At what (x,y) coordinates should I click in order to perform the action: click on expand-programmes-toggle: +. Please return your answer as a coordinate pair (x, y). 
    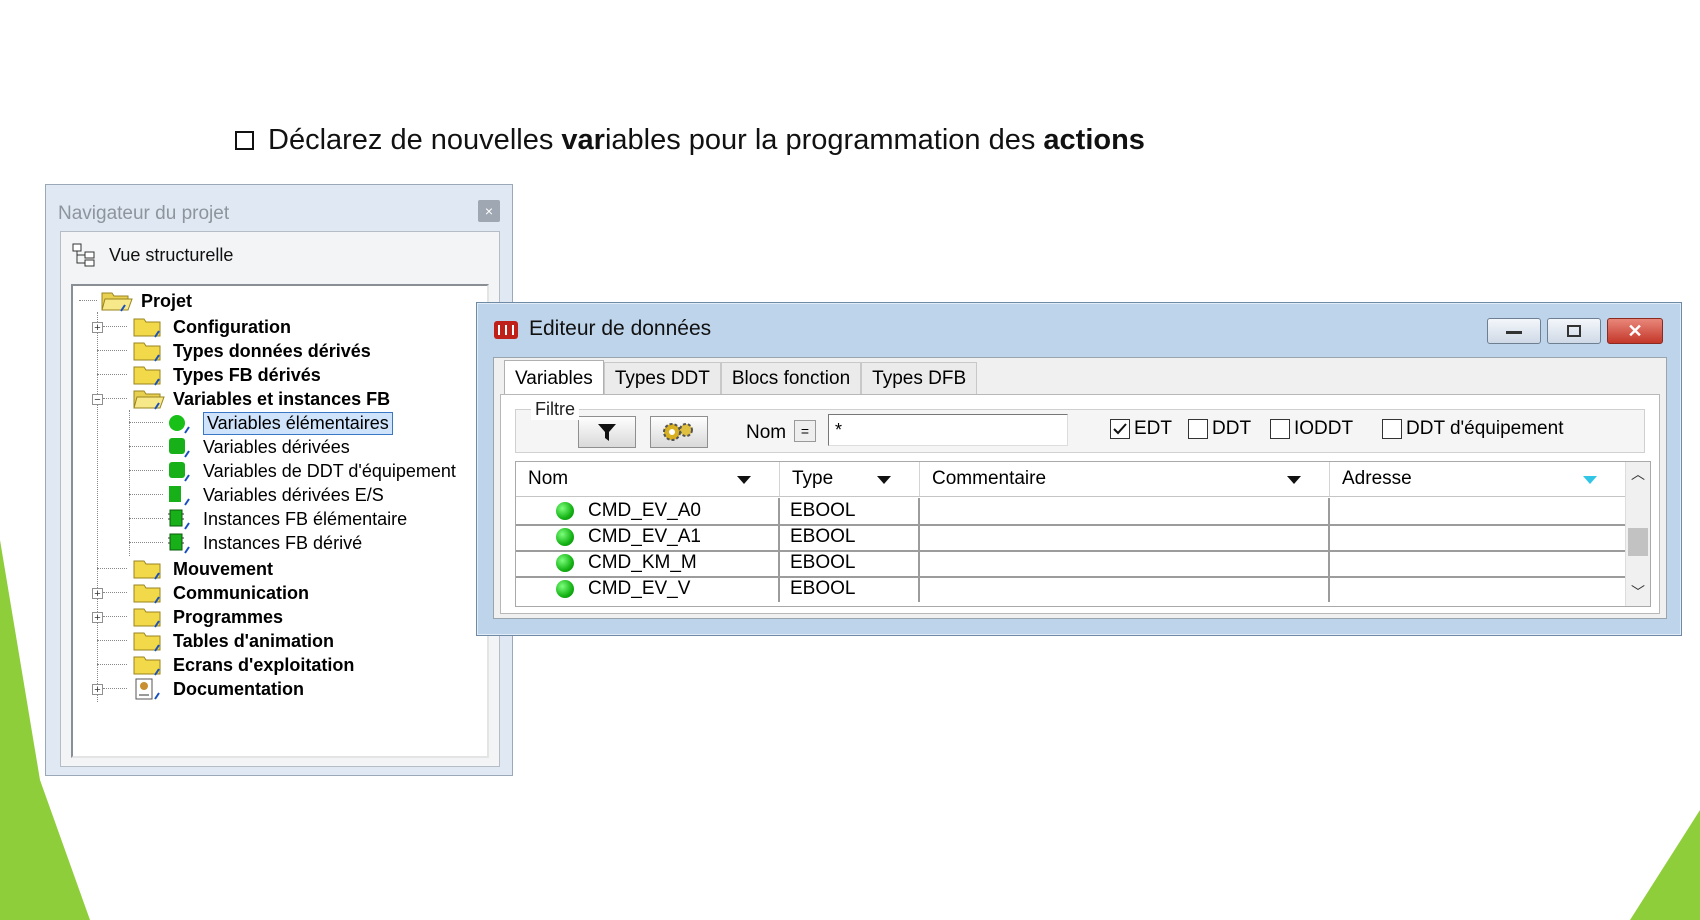
    Looking at the image, I should click on (97, 618).